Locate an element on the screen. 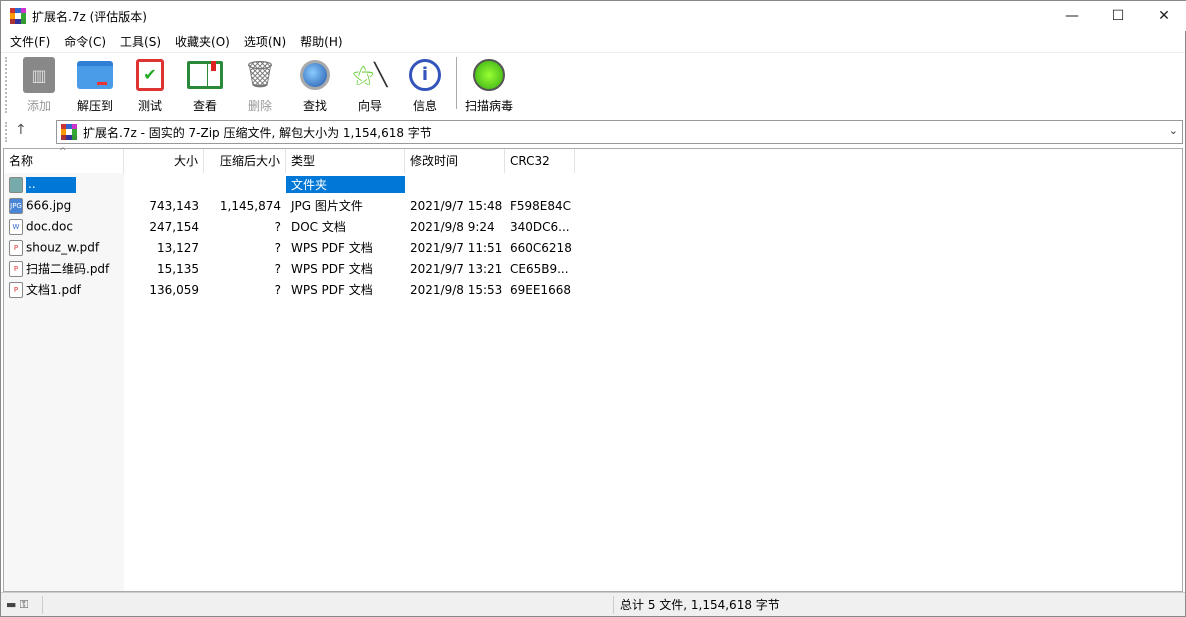 This screenshot has width=1186, height=617. virus-scan-icon is located at coordinates (489, 75).